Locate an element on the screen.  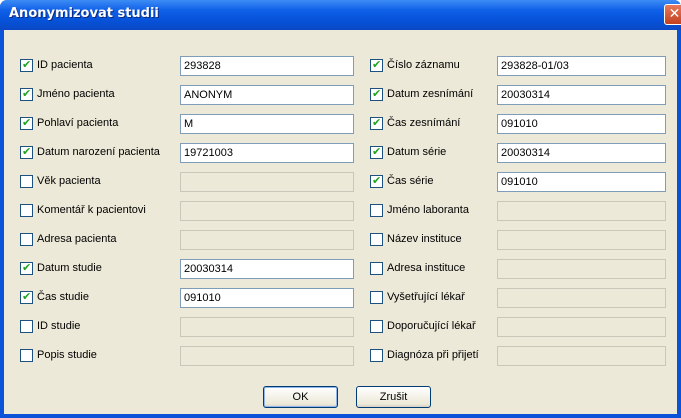
right-field-cas-zesnimani: 091010 is located at coordinates (581, 124).